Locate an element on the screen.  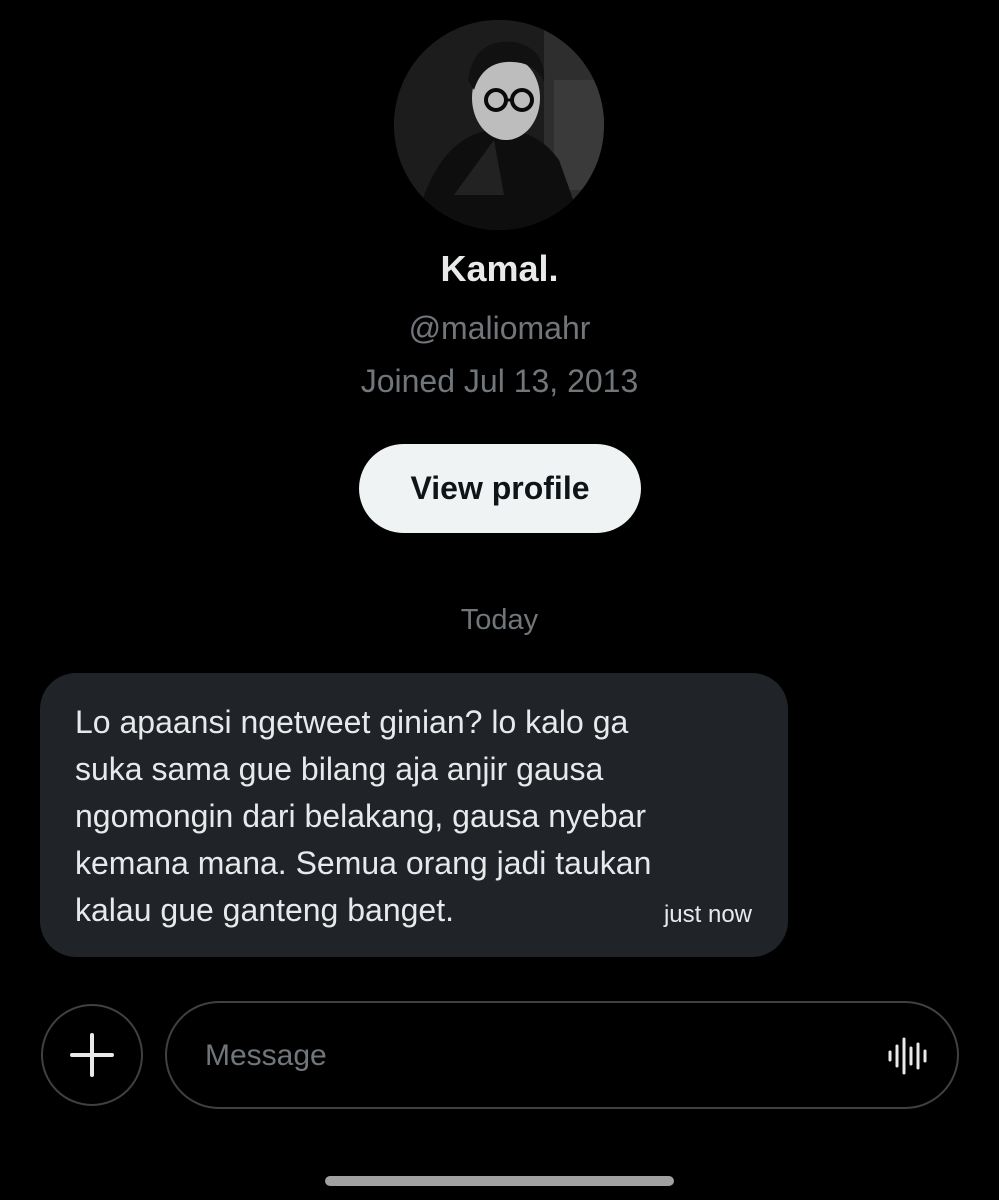
home-indicator is located at coordinates (499, 1181).